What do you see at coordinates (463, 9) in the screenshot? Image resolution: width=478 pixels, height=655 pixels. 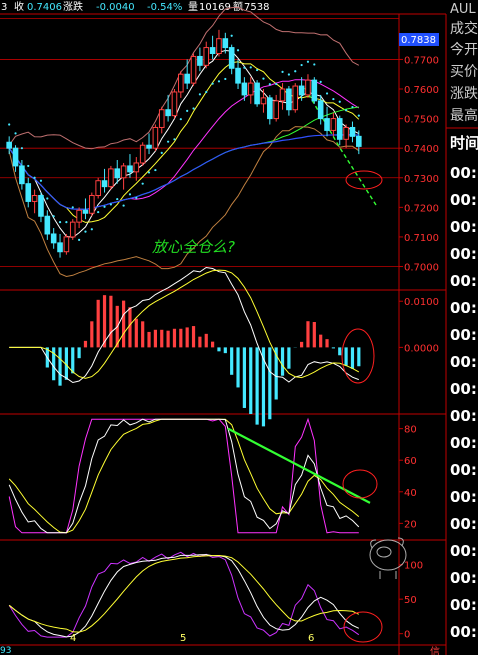 I see `symbol-label: AUL` at bounding box center [463, 9].